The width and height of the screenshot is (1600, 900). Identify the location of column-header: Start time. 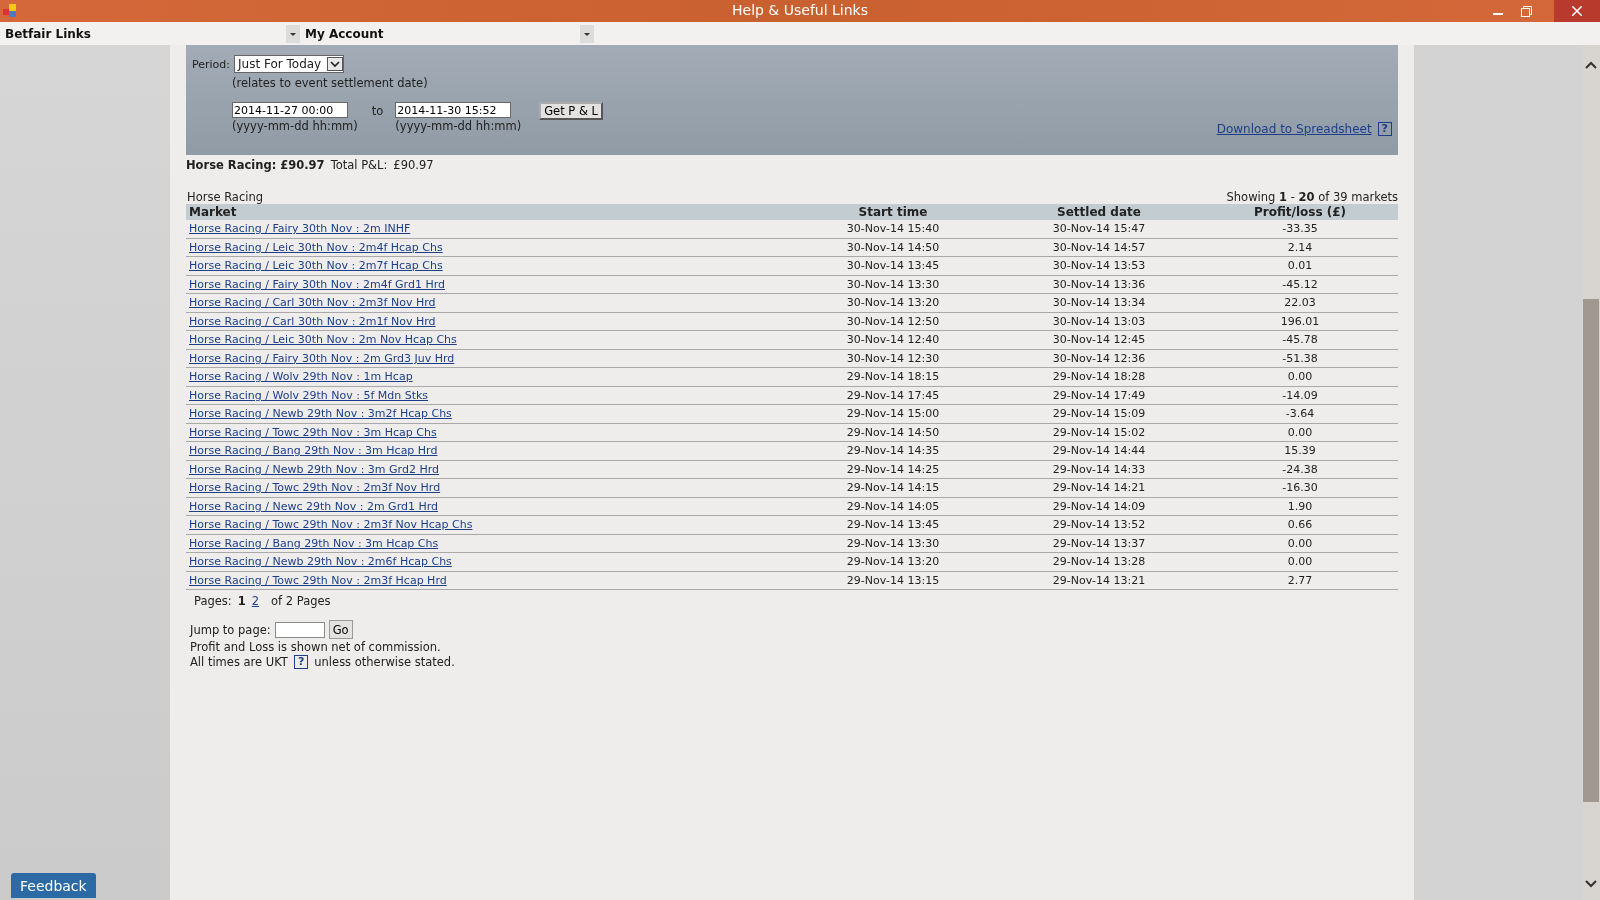
(893, 212).